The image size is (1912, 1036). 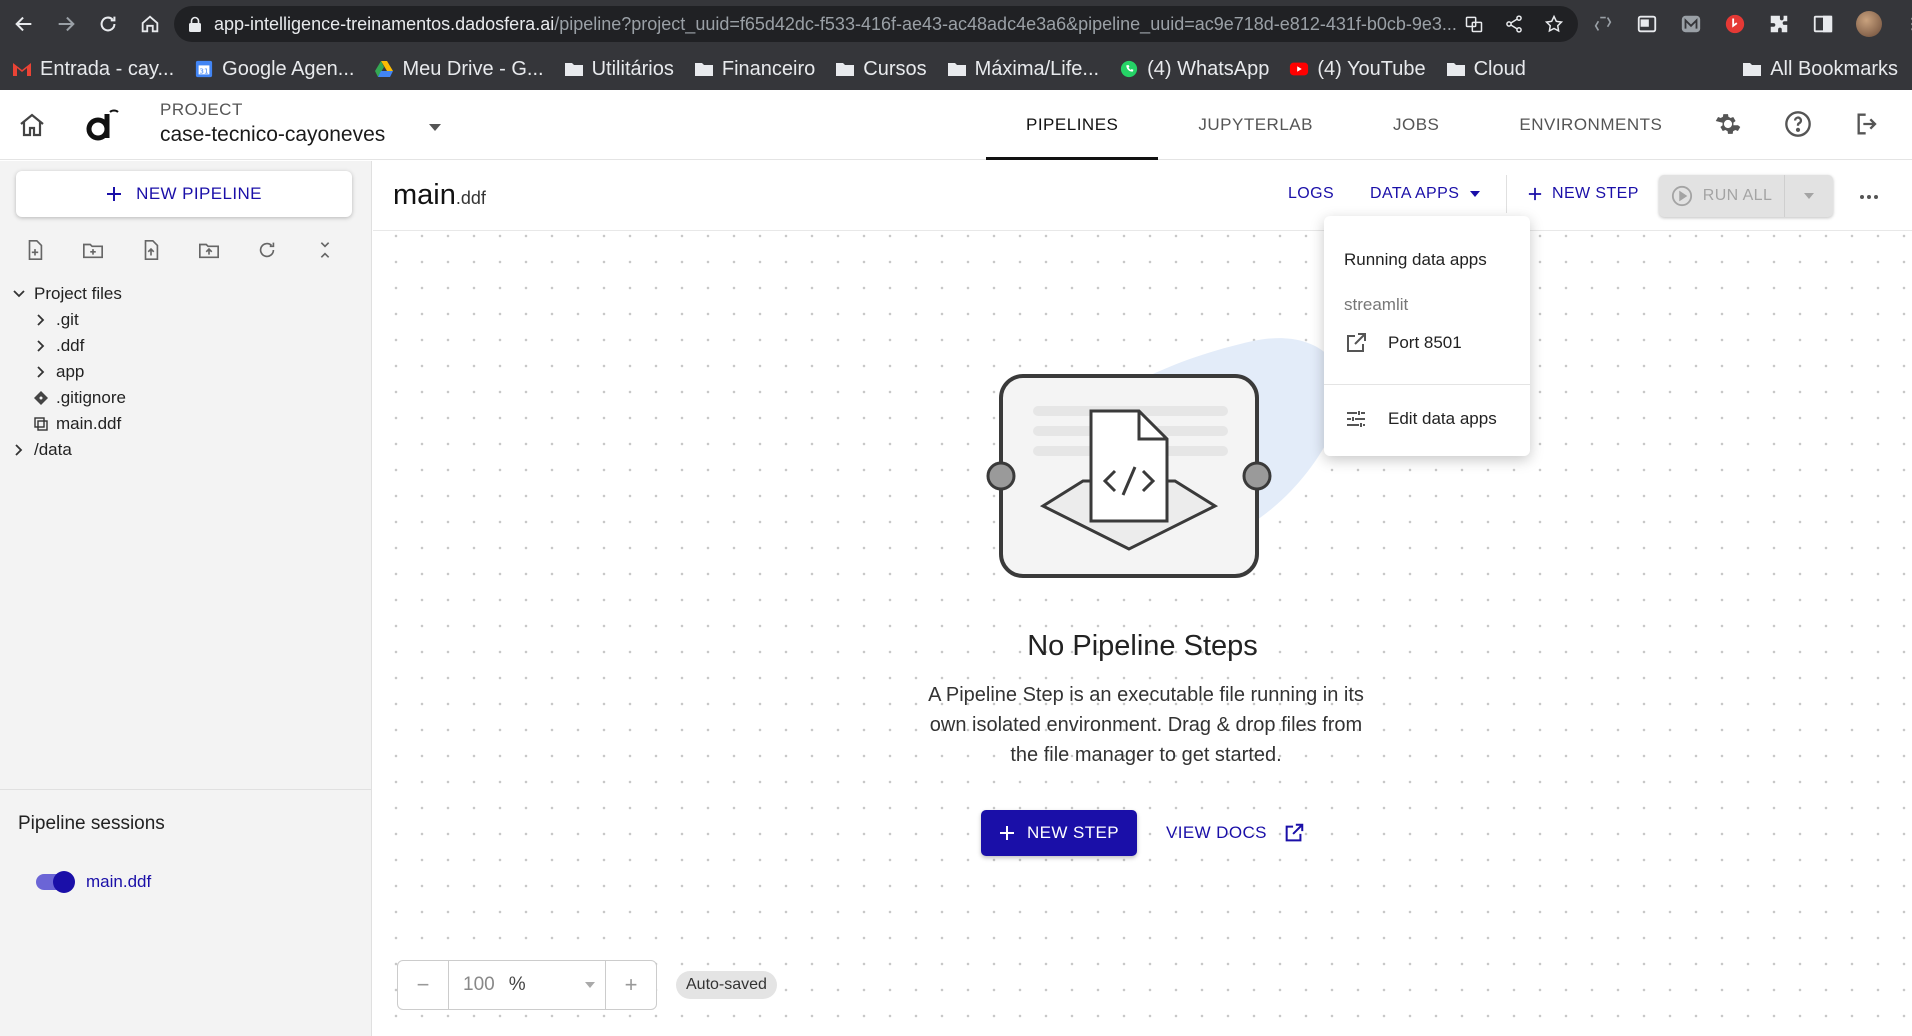 What do you see at coordinates (1415, 193) in the screenshot?
I see `data-apps-label: DATA APPS` at bounding box center [1415, 193].